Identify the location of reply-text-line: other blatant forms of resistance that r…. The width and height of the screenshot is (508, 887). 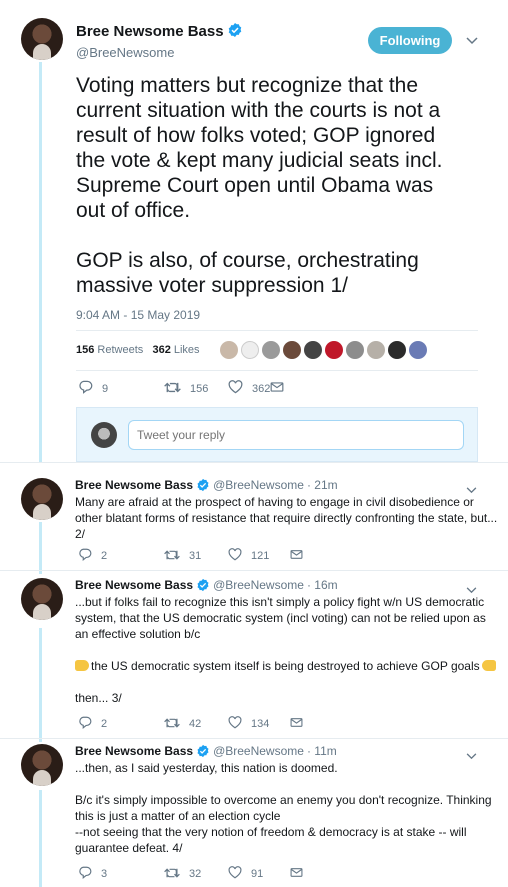
(286, 518).